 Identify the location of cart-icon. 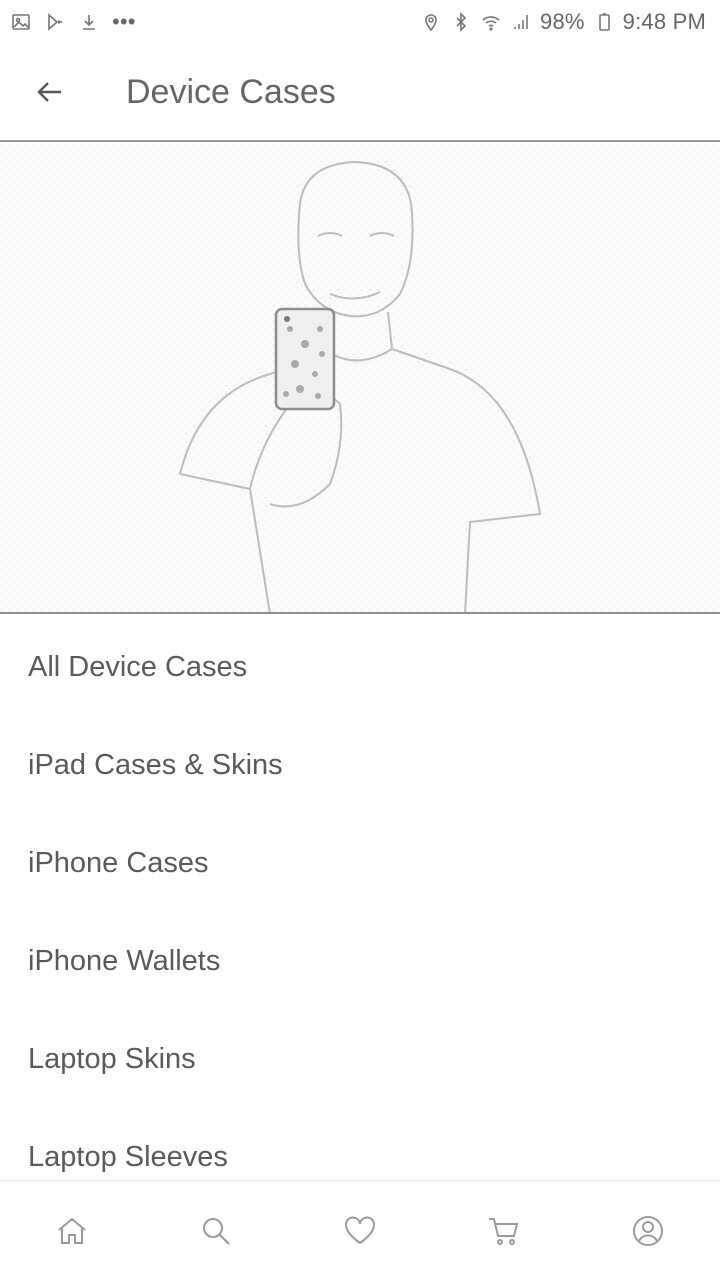
(504, 1231).